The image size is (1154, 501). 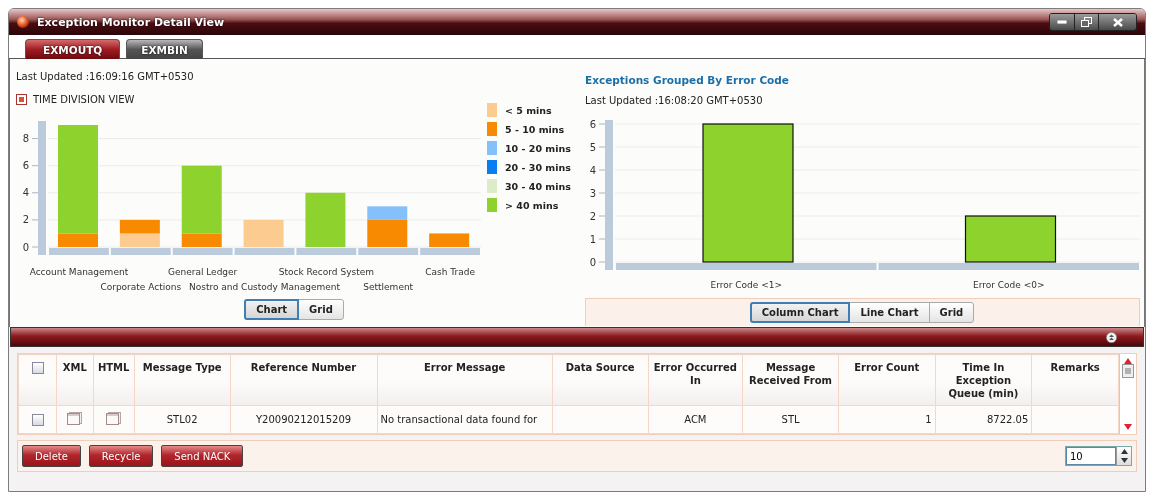 What do you see at coordinates (388, 287) in the screenshot?
I see `category-label: Settlement` at bounding box center [388, 287].